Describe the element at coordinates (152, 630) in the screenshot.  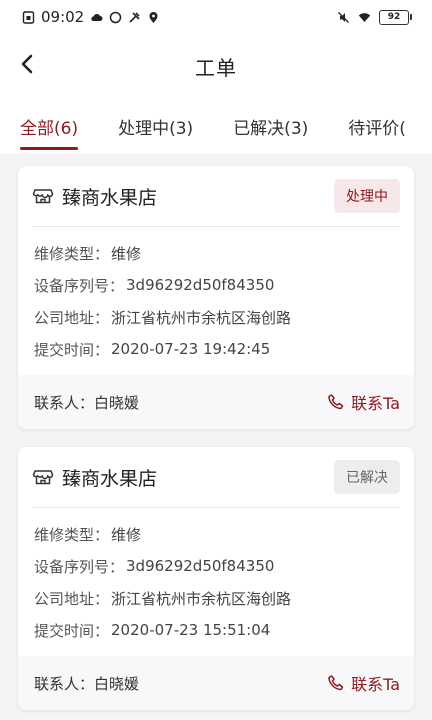
I see `submit-time-row: 提交时间： 2020-07-23 15:51:04` at that location.